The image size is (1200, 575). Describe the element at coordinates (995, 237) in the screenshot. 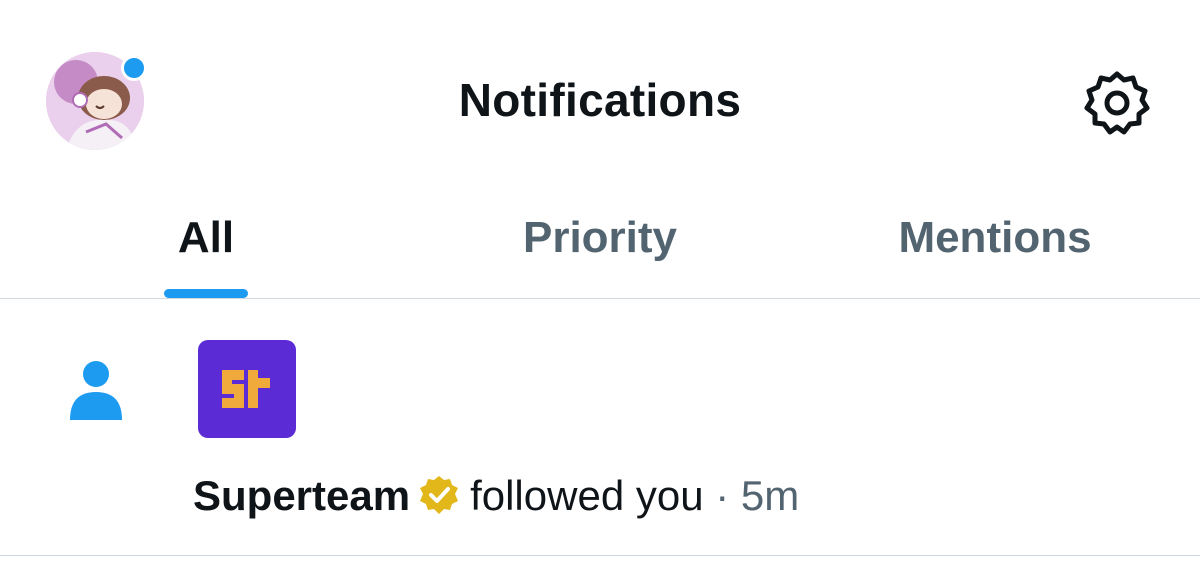

I see `tab-mentions-label: Mentions` at that location.